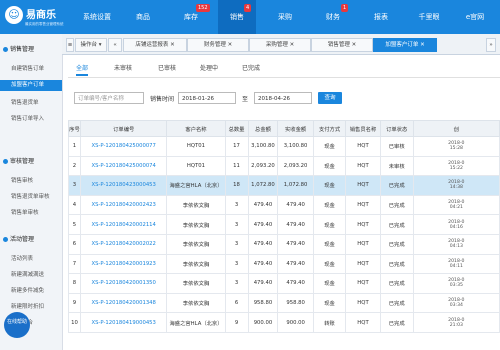 The image size is (500, 350). Describe the element at coordinates (82, 69) in the screenshot. I see `subtab-all: 全部` at that location.